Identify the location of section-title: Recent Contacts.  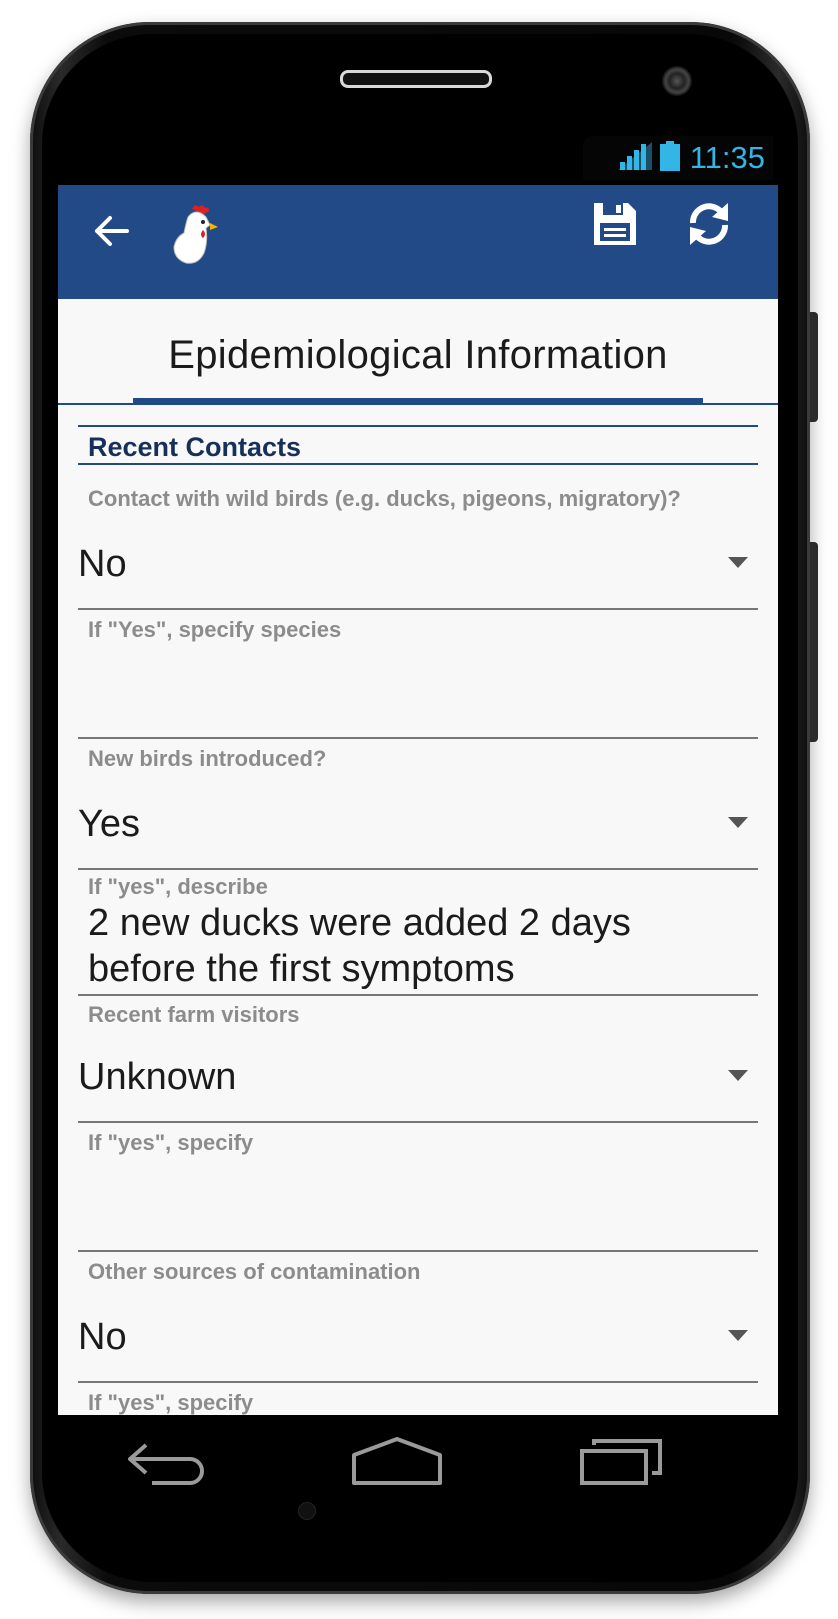
(195, 447).